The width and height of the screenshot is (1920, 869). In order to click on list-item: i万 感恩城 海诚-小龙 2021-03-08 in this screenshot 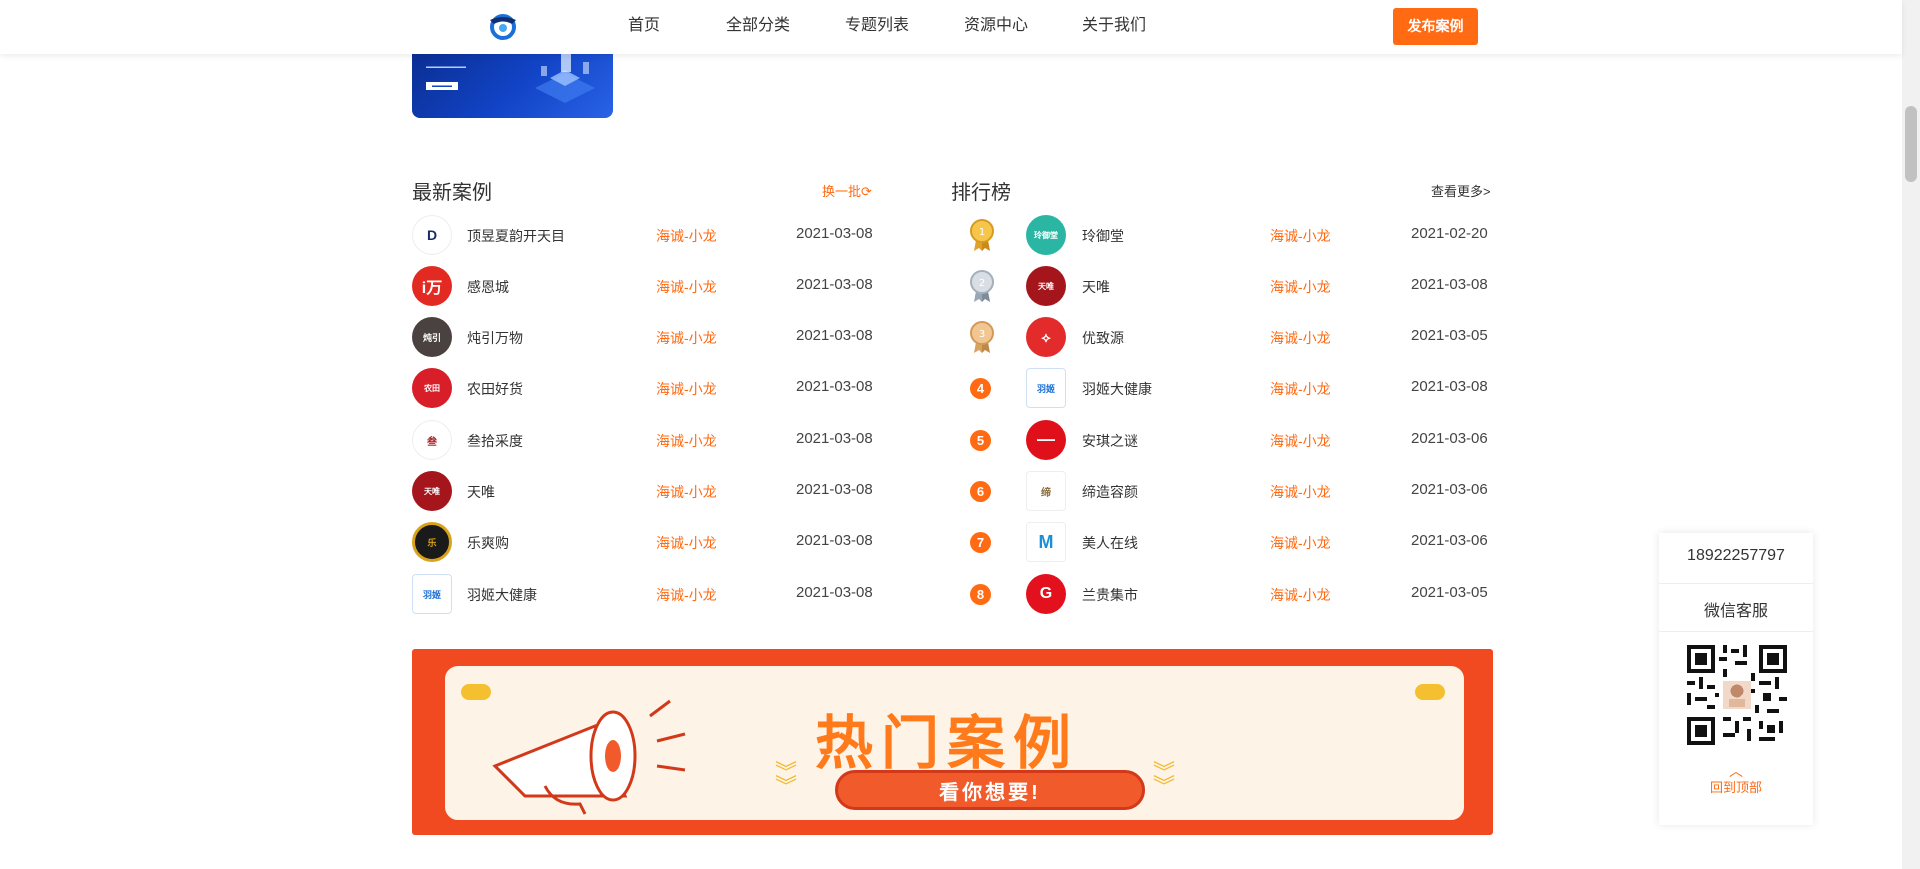, I will do `click(647, 286)`.